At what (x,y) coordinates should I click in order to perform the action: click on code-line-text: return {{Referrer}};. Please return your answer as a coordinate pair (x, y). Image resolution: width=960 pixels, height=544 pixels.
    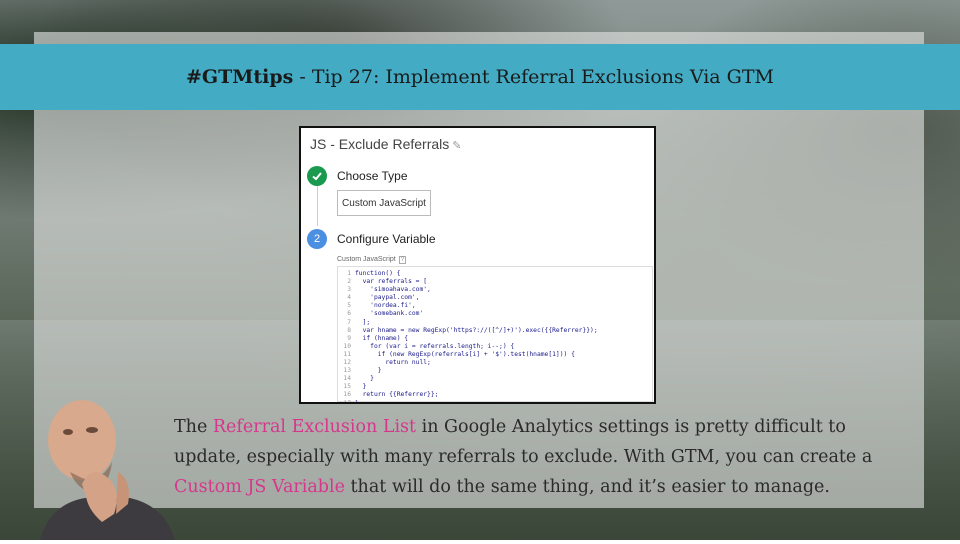
    Looking at the image, I should click on (397, 395).